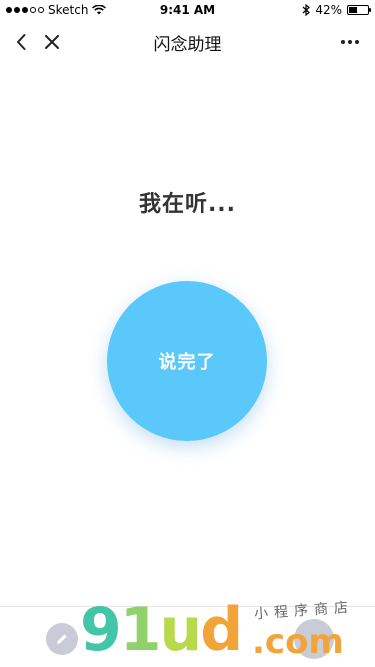  Describe the element at coordinates (328, 10) in the screenshot. I see `battery-percent: 42%` at that location.